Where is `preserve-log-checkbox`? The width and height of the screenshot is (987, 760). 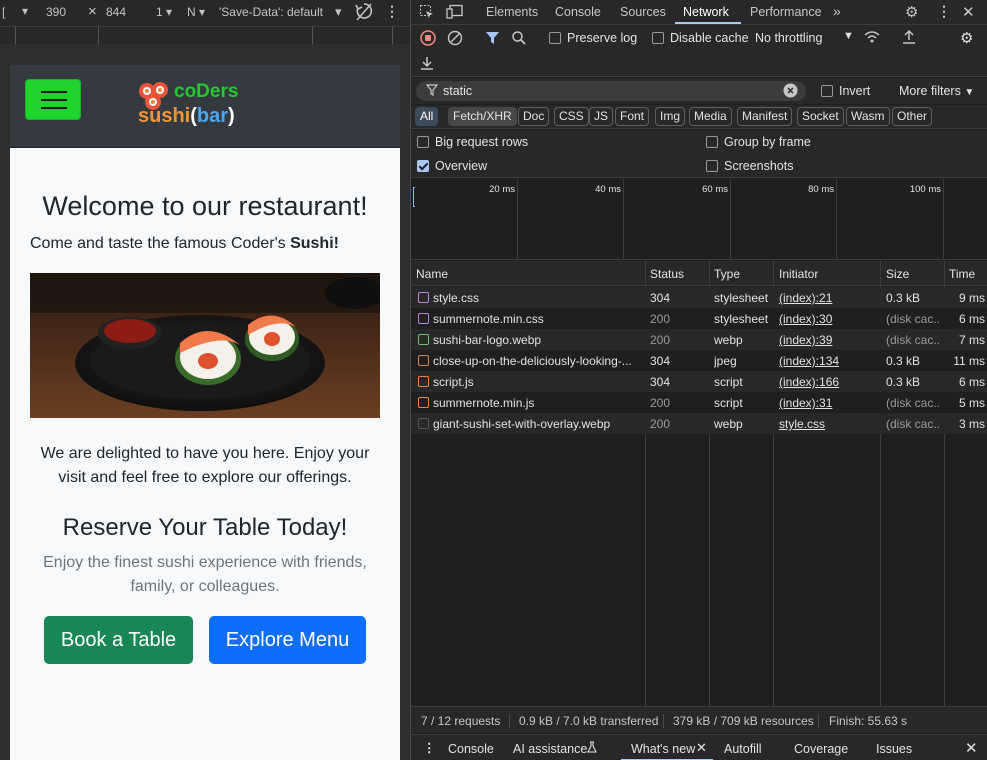
preserve-log-checkbox is located at coordinates (555, 38).